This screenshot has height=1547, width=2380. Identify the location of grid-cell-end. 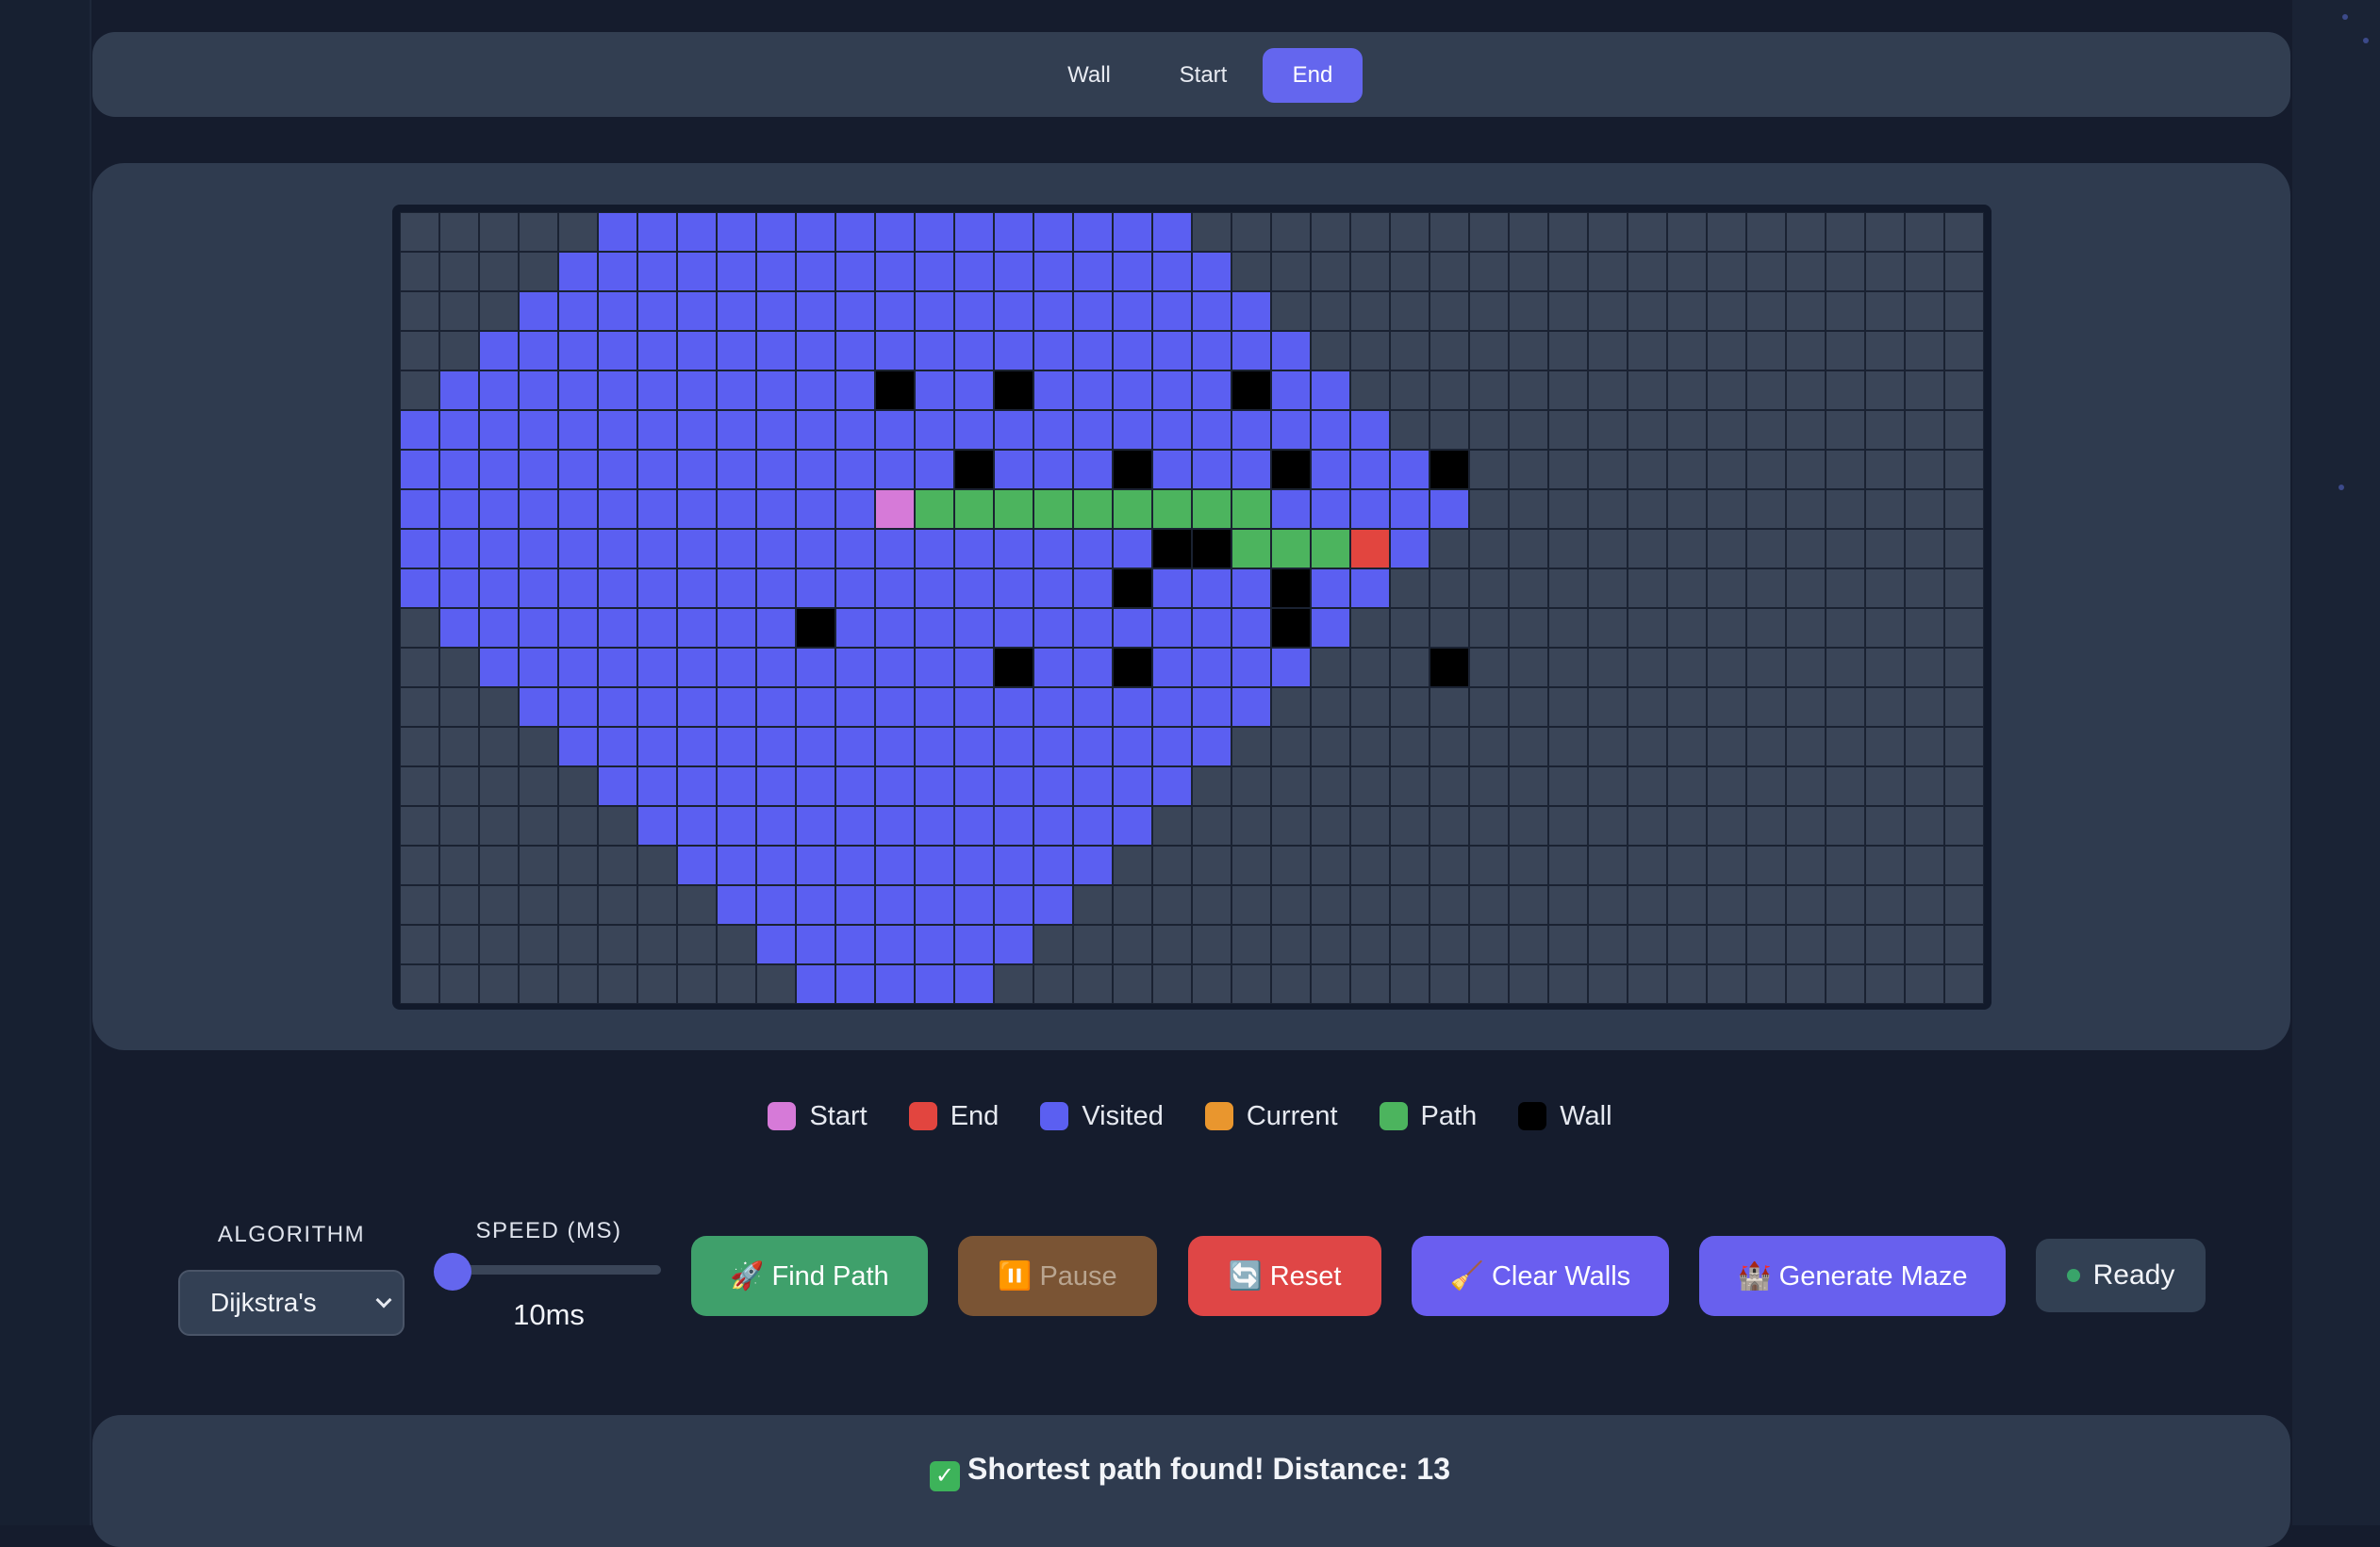
(1370, 548).